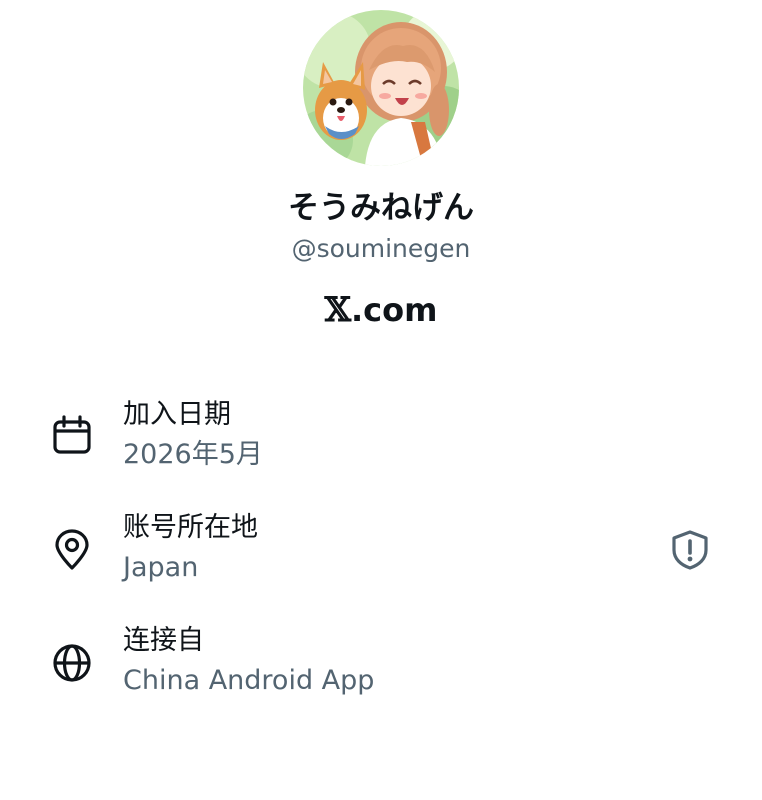 The width and height of the screenshot is (762, 800). I want to click on joined-value: 2026年5月, so click(193, 454).